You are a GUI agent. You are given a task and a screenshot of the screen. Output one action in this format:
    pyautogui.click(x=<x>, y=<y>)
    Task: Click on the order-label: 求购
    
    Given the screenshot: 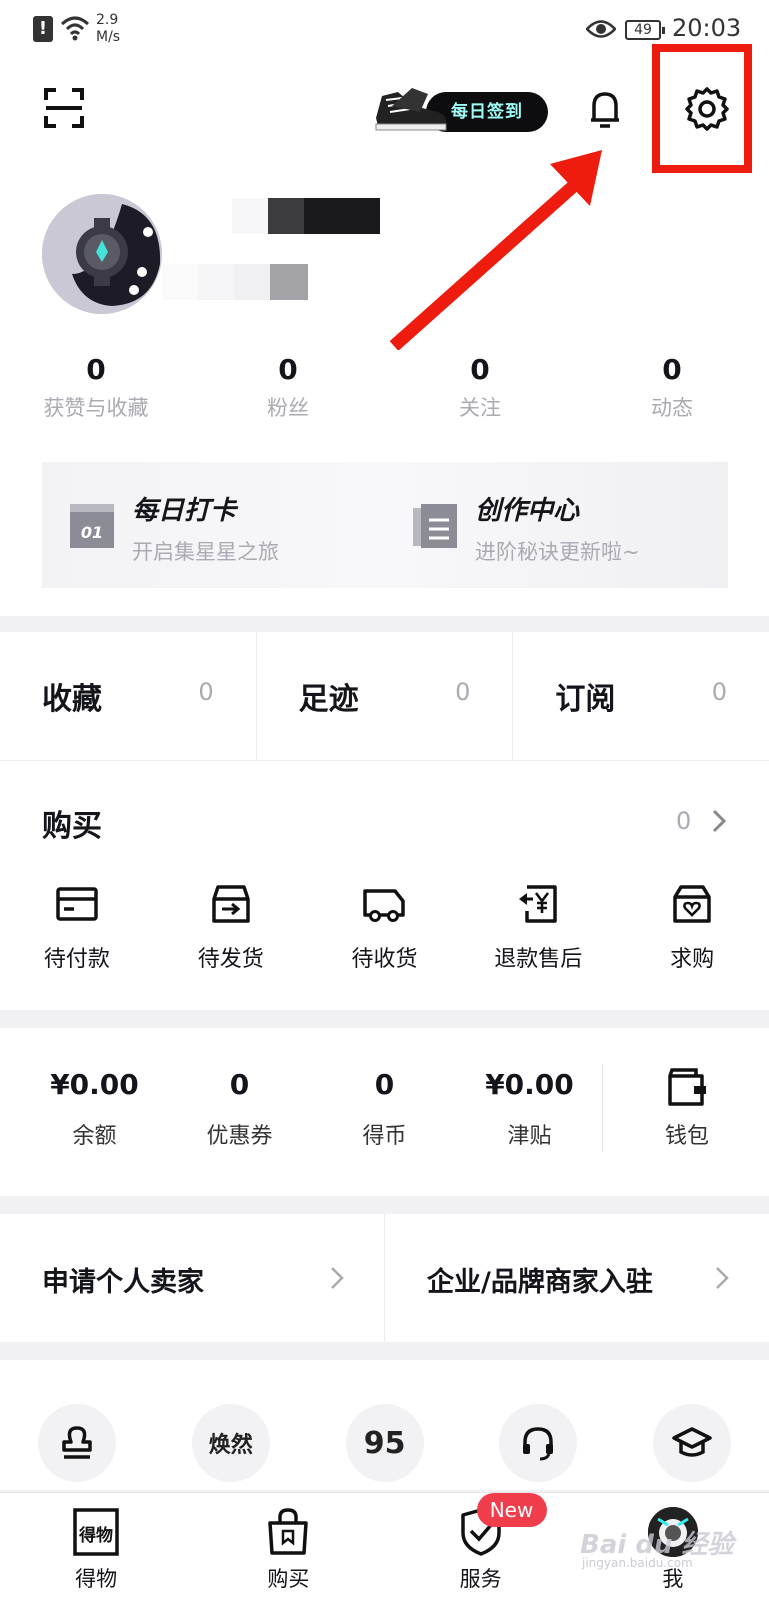 What is the action you would take?
    pyautogui.click(x=692, y=959)
    